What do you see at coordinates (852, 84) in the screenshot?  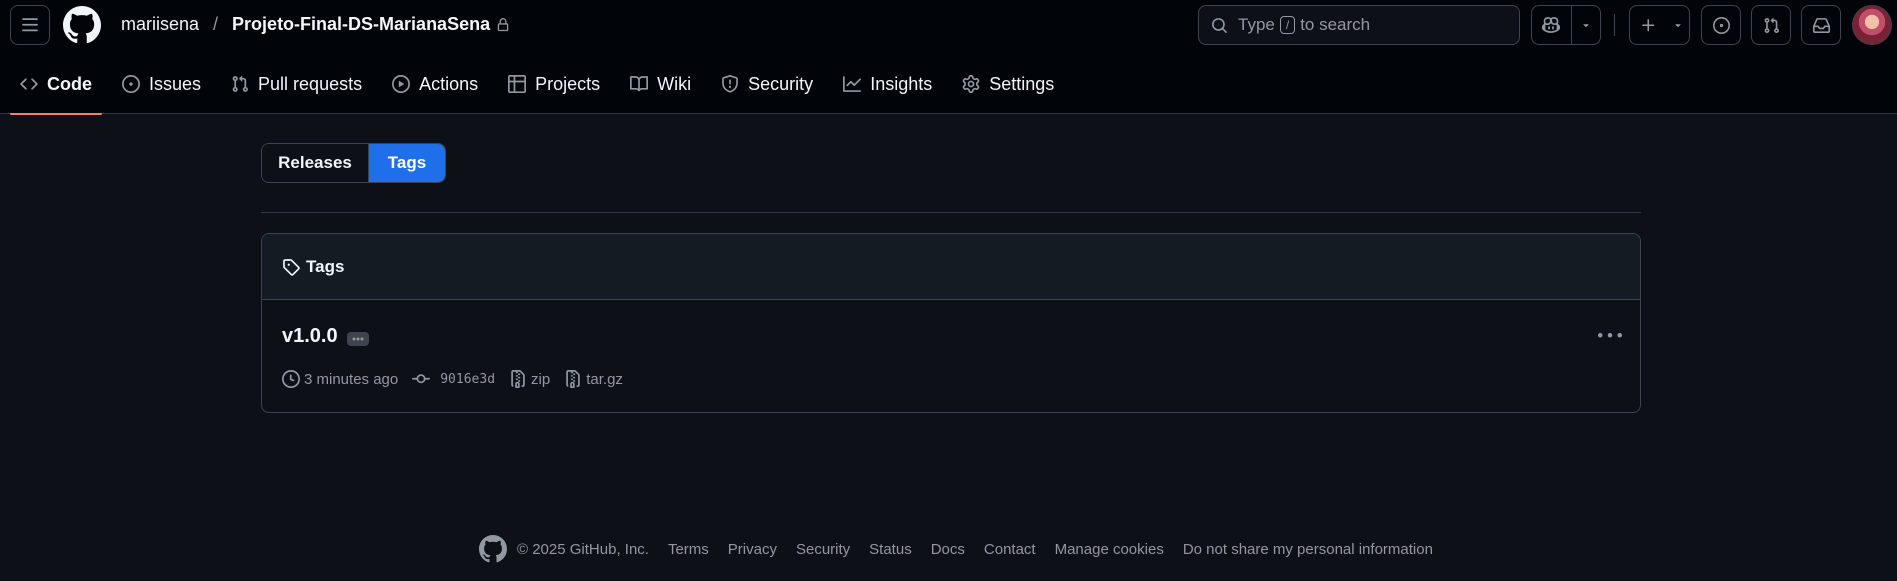 I see `graph-icon` at bounding box center [852, 84].